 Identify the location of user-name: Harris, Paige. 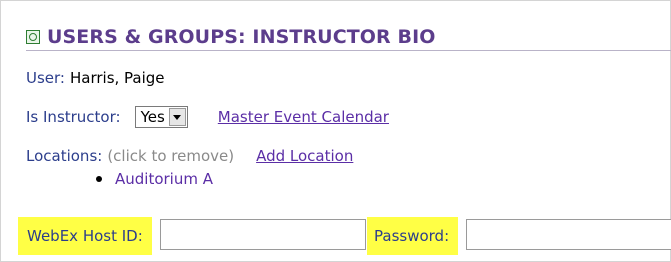
(117, 78).